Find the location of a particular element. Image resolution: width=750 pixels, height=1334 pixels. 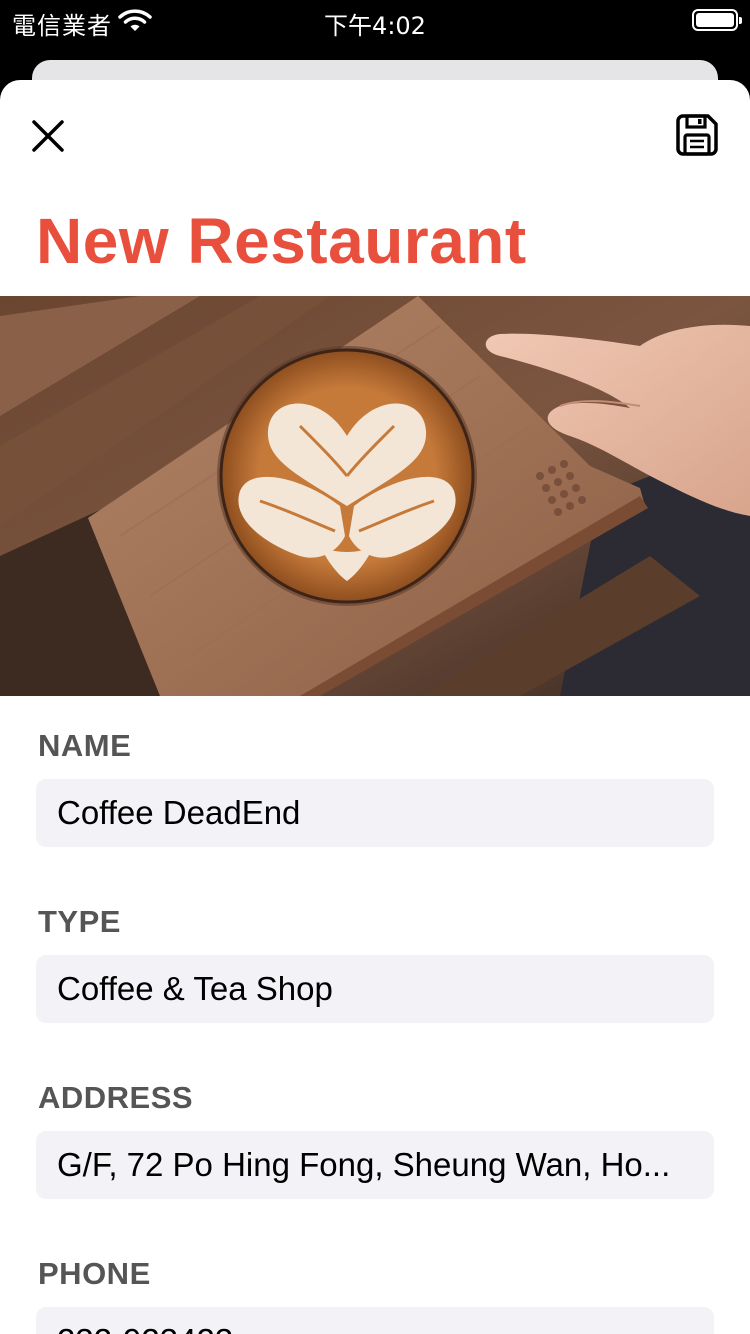

page-title: New Restaurant is located at coordinates (281, 241).